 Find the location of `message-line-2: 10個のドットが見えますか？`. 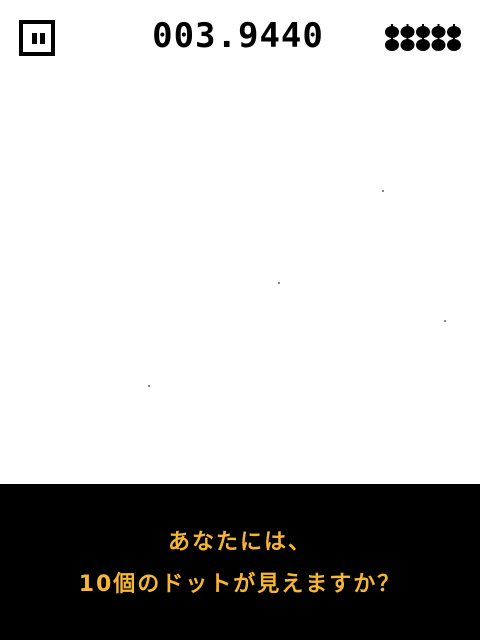

message-line-2: 10個のドットが見えますか？ is located at coordinates (240, 584).